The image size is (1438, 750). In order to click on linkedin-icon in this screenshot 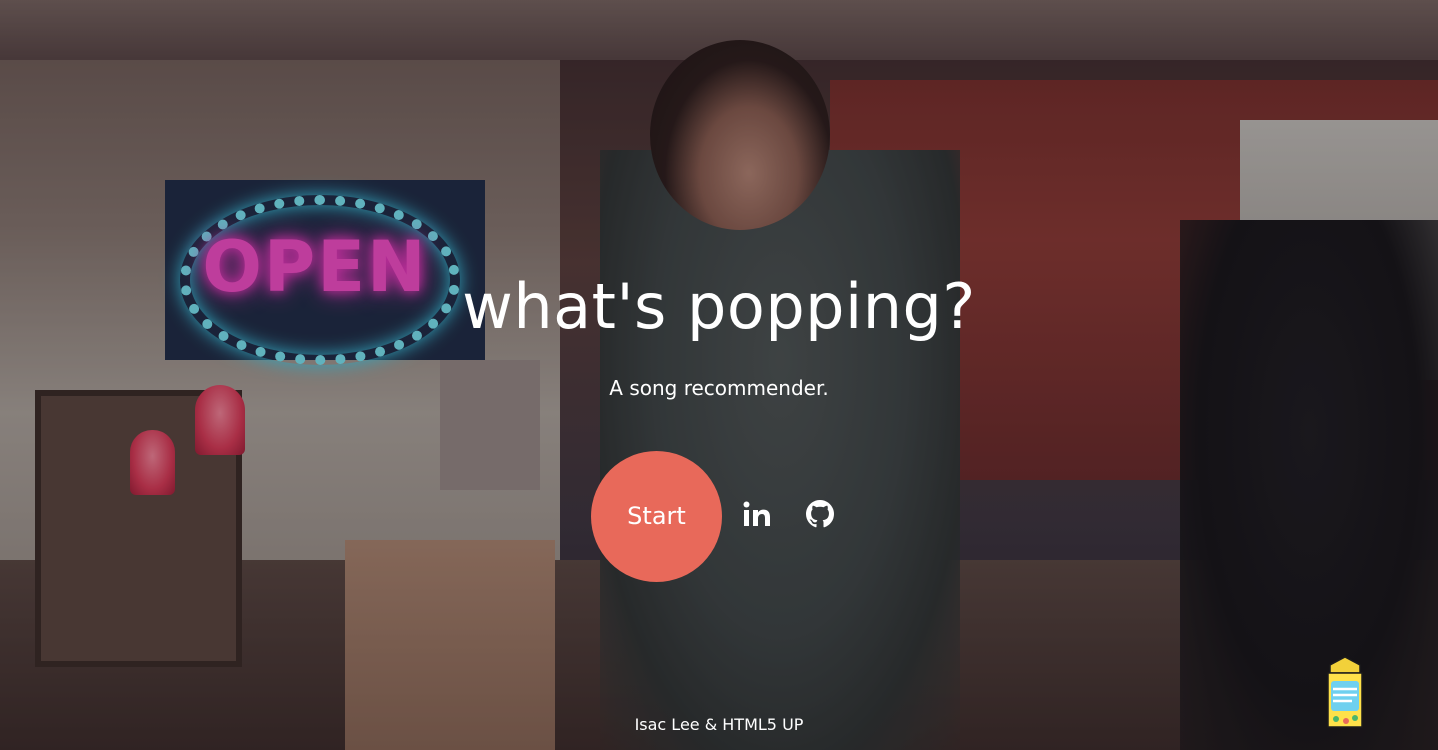, I will do `click(757, 516)`.